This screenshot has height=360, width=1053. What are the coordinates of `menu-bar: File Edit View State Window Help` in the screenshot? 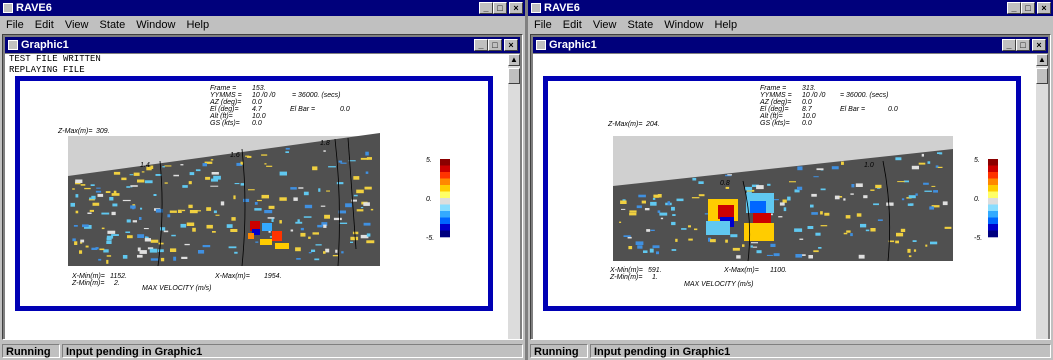 It's located at (262, 25).